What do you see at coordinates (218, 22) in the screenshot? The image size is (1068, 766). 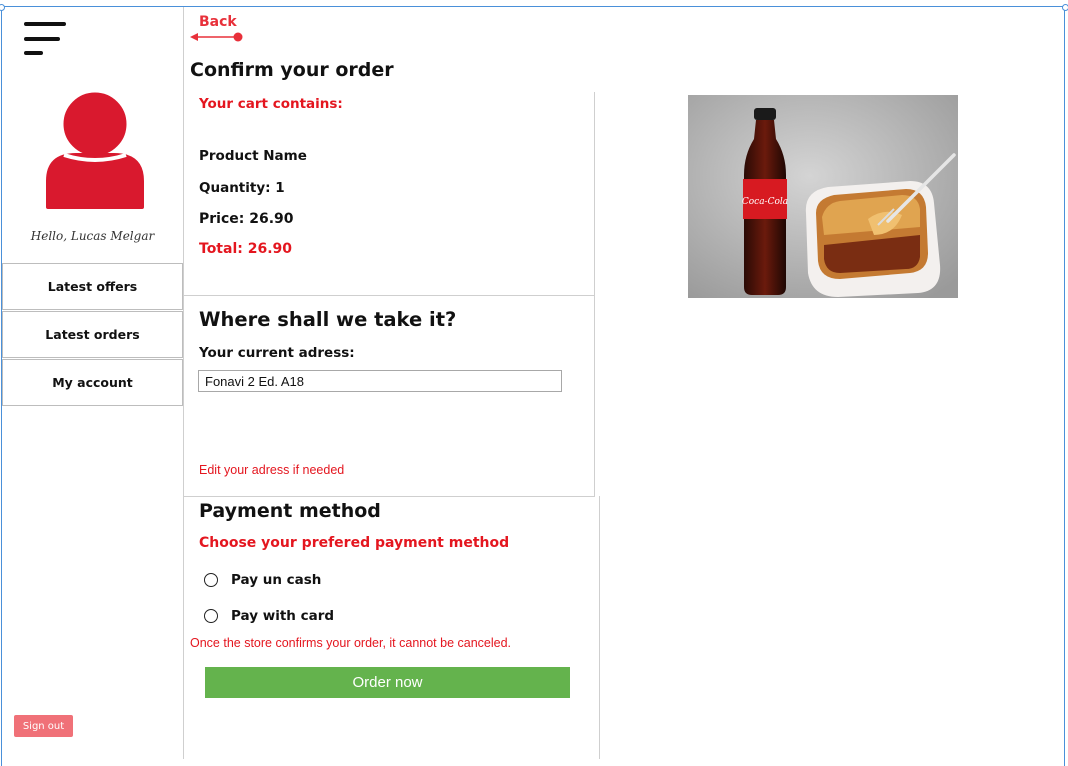 I see `back-label: Back` at bounding box center [218, 22].